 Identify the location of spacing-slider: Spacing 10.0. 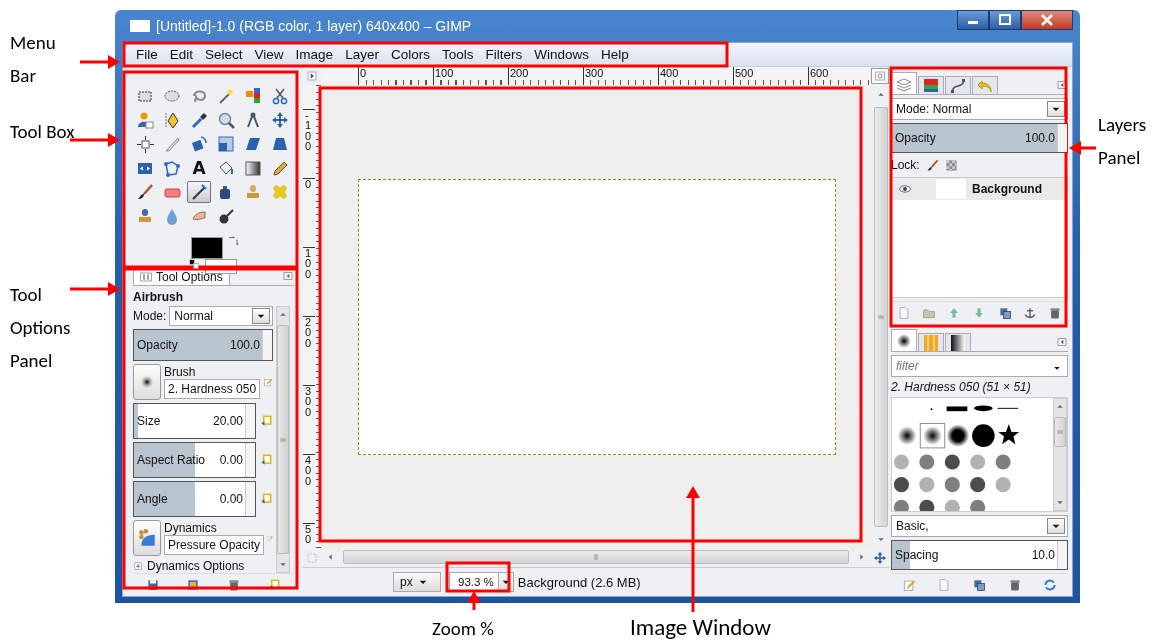
(979, 555).